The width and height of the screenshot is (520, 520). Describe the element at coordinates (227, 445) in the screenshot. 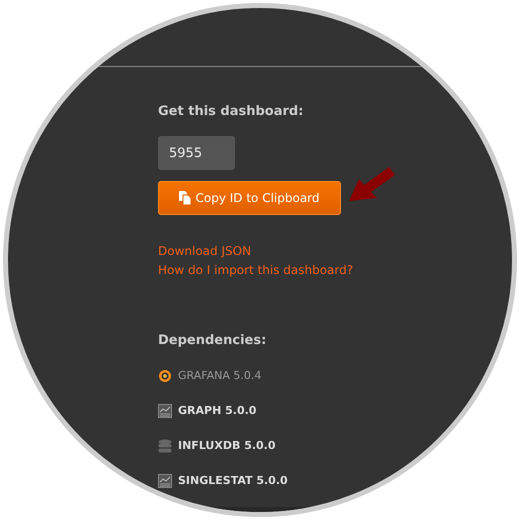

I see `dependency-label: INFLUXDB 5.0.0` at that location.